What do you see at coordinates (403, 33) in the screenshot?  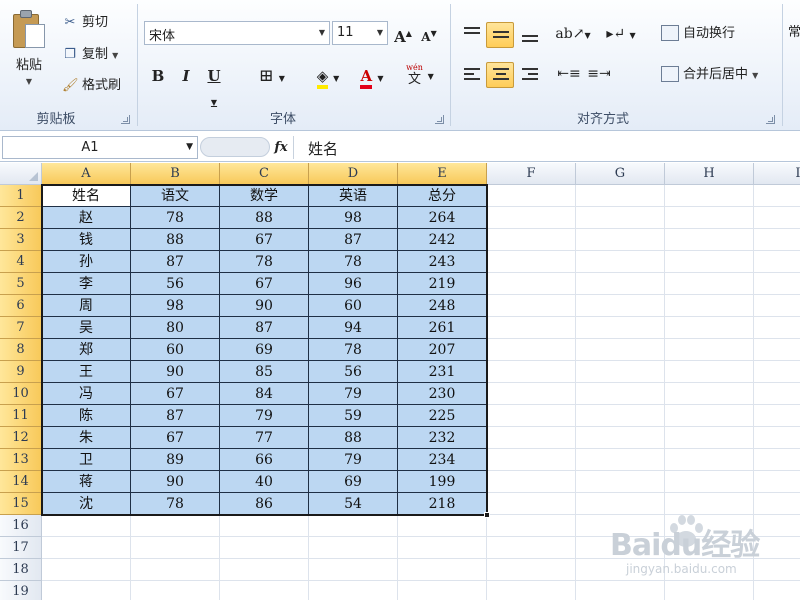 I see `grow-font-button: A▲` at bounding box center [403, 33].